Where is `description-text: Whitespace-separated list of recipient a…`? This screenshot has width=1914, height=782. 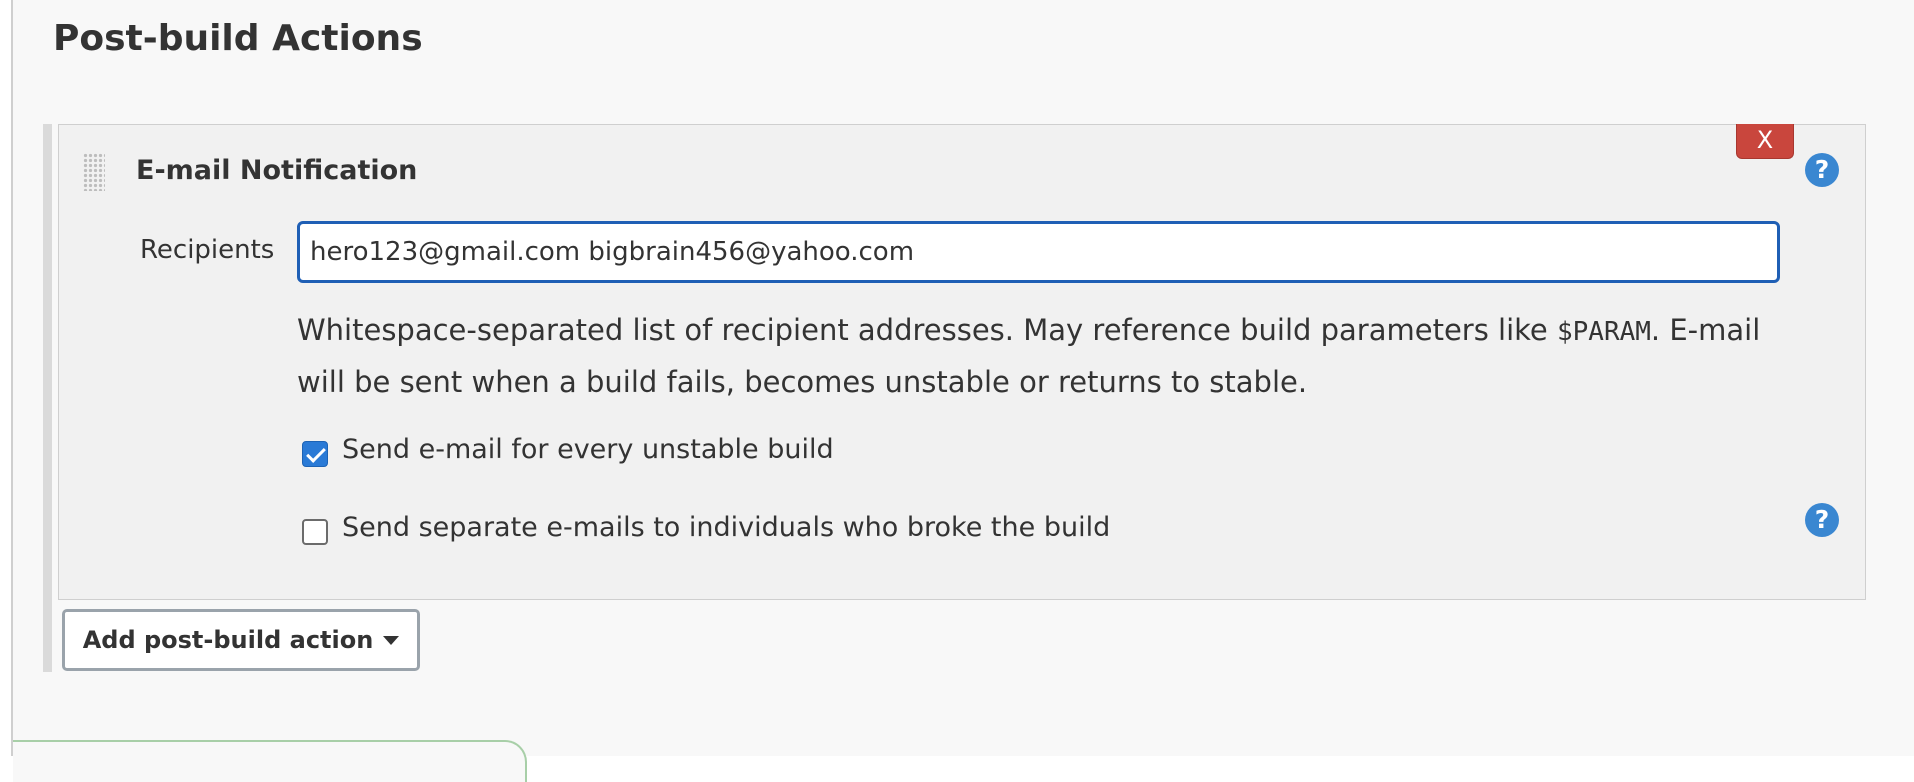
description-text: Whitespace-separated list of recipient a… is located at coordinates (927, 330).